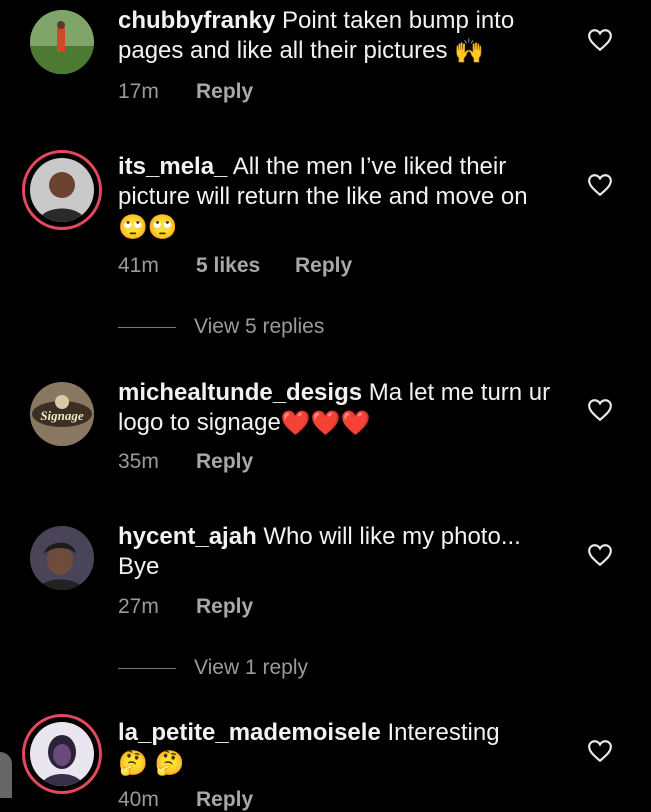  I want to click on view-replies-button: View 5 replies, so click(221, 327).